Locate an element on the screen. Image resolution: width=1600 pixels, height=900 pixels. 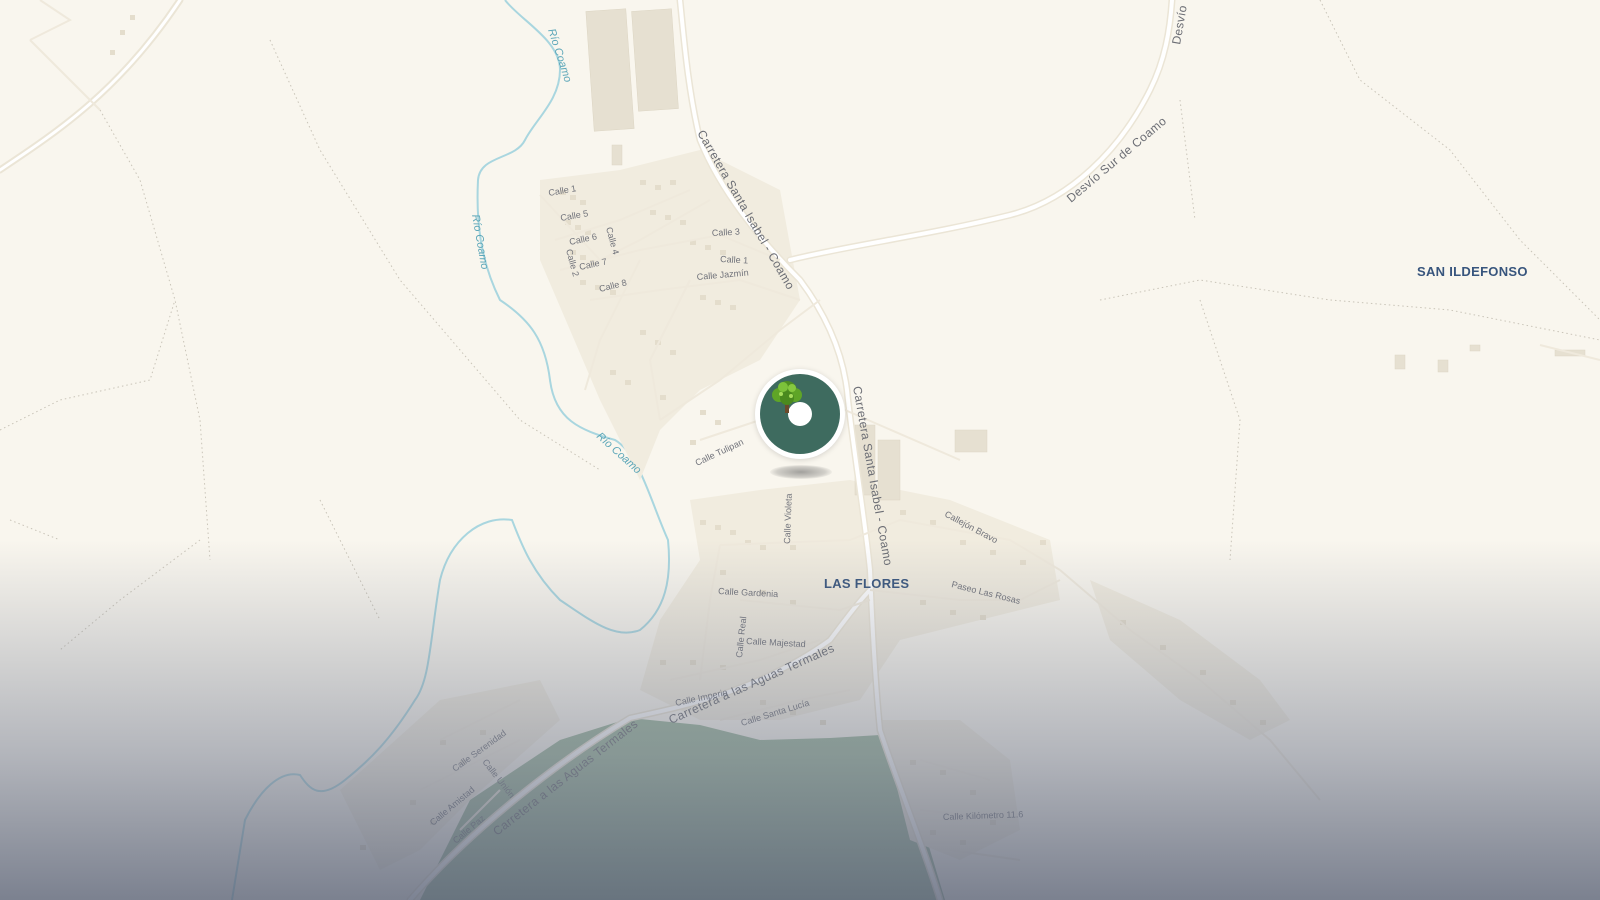
tree-icon is located at coordinates (787, 397).